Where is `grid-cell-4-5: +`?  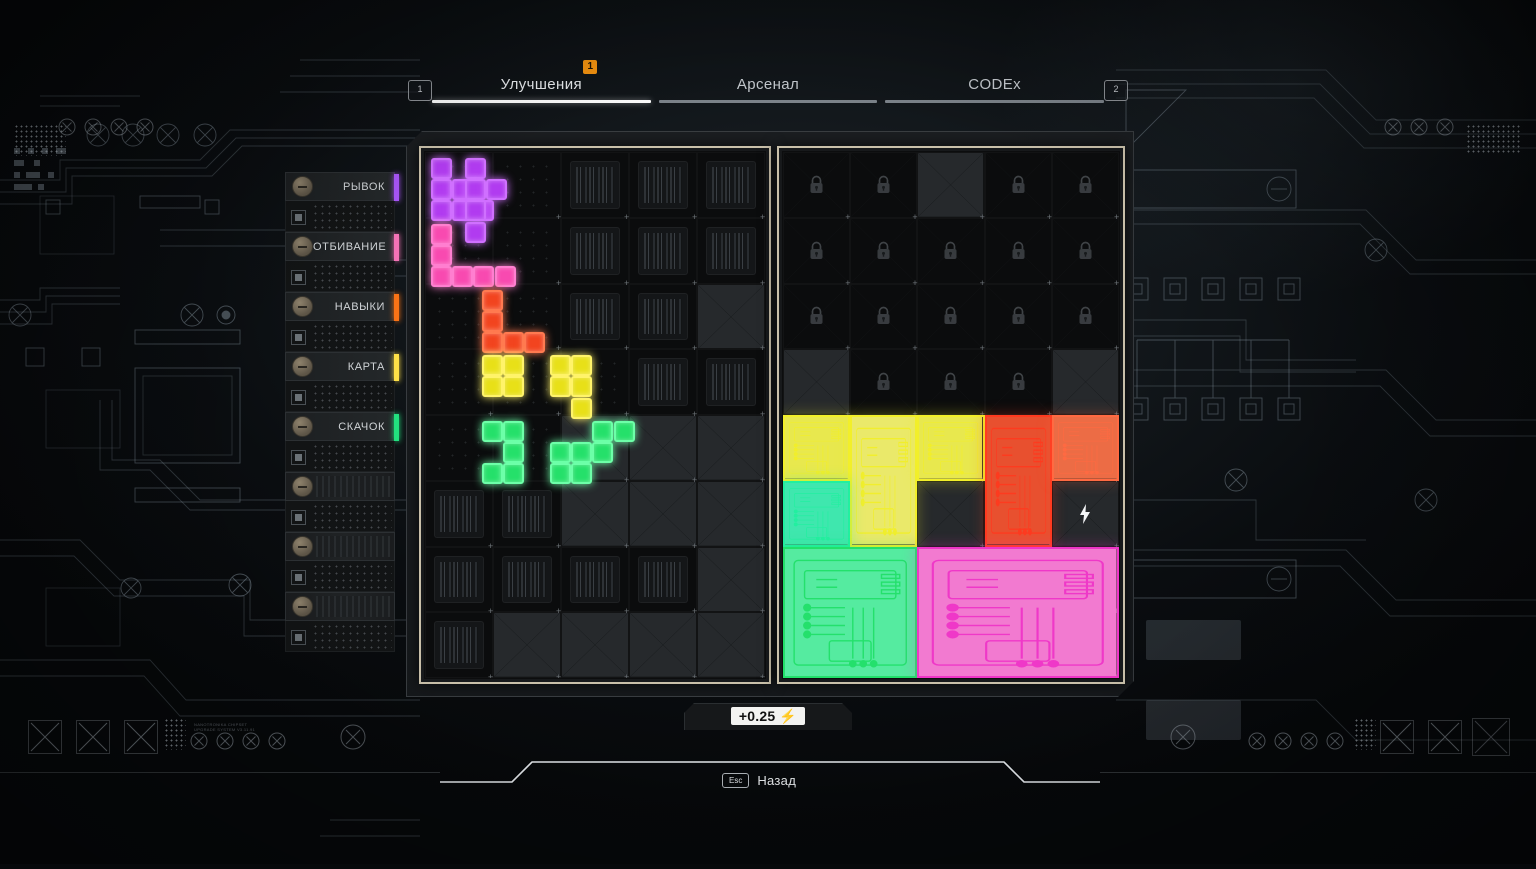
grid-cell-4-5: + is located at coordinates (731, 514).